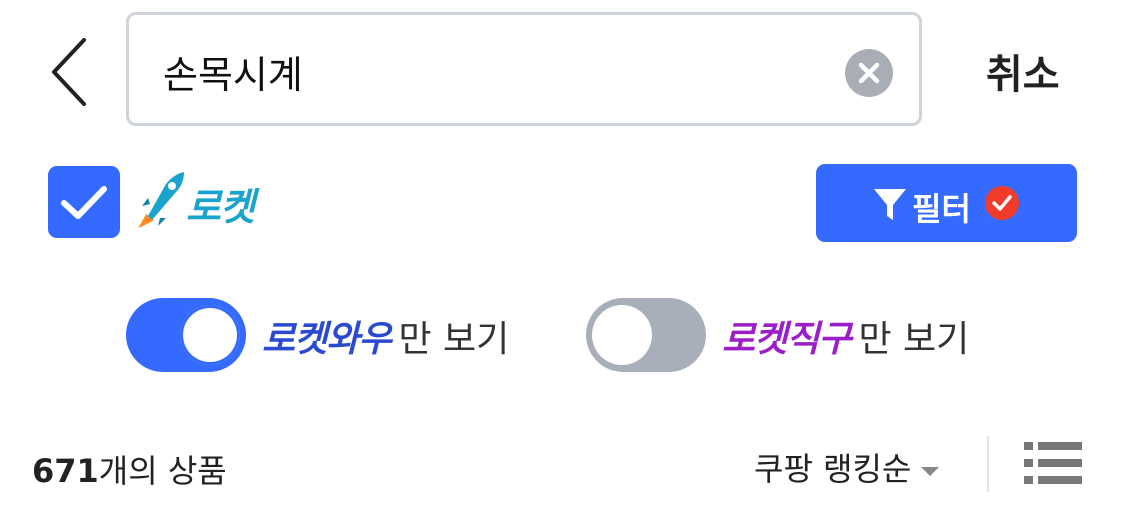 This screenshot has width=1125, height=511. I want to click on chevron-left-icon, so click(69, 72).